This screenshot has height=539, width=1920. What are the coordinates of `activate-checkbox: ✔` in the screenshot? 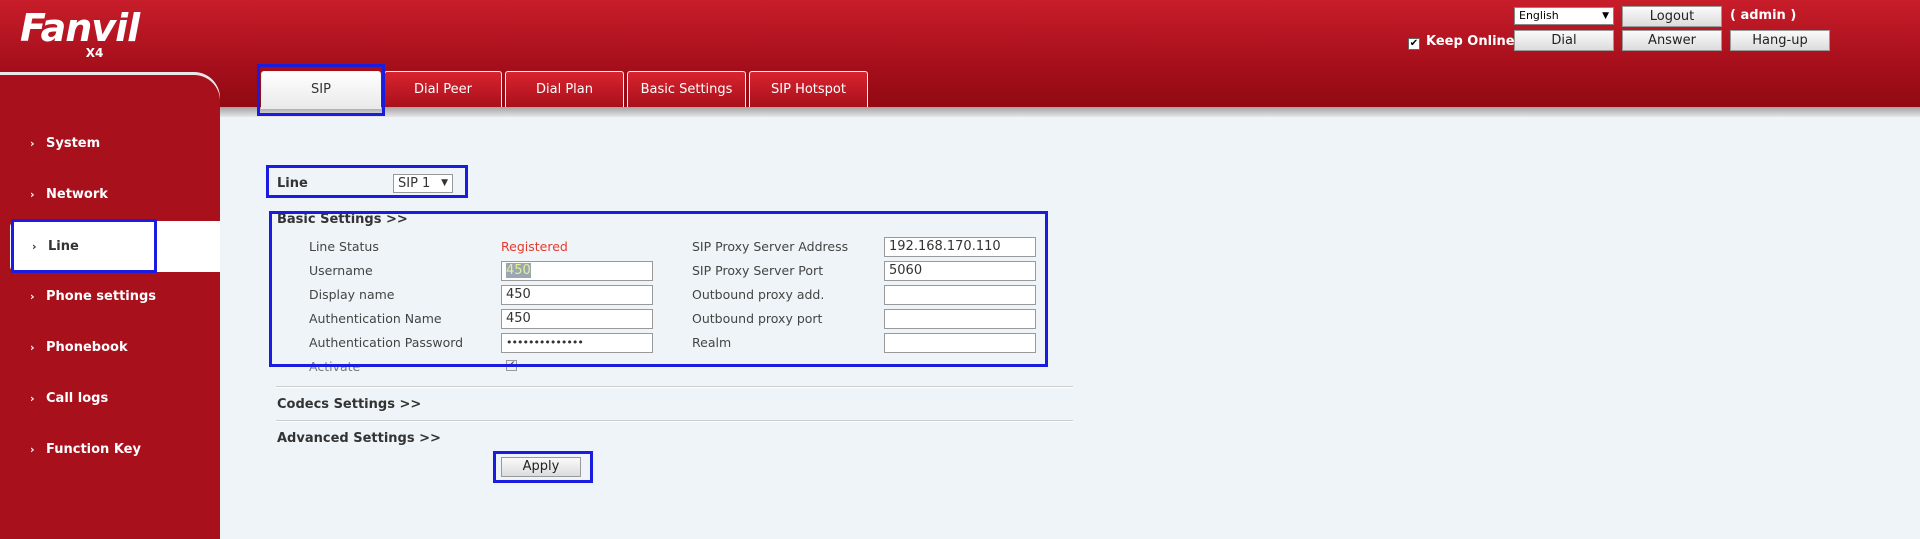 It's located at (511, 365).